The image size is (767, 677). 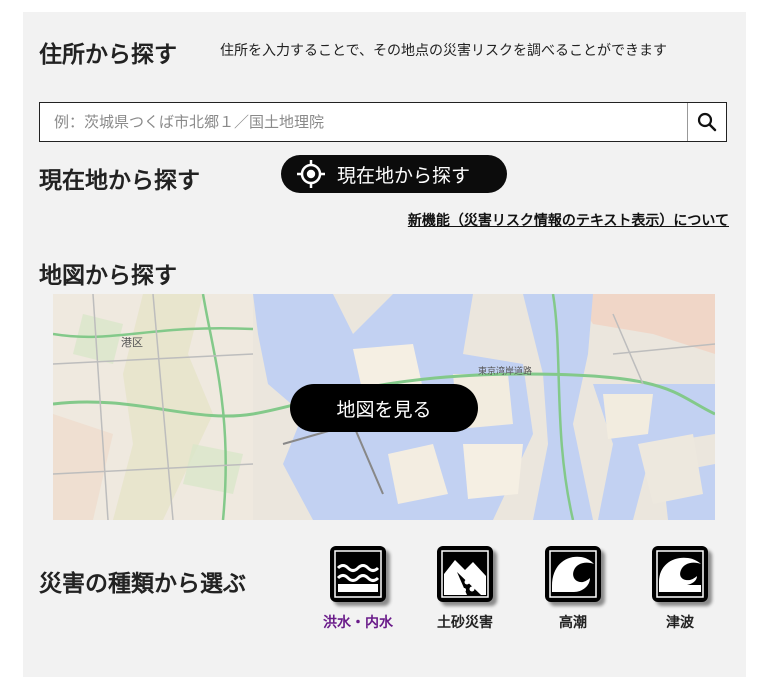 I want to click on address-search-input, so click(x=363, y=122).